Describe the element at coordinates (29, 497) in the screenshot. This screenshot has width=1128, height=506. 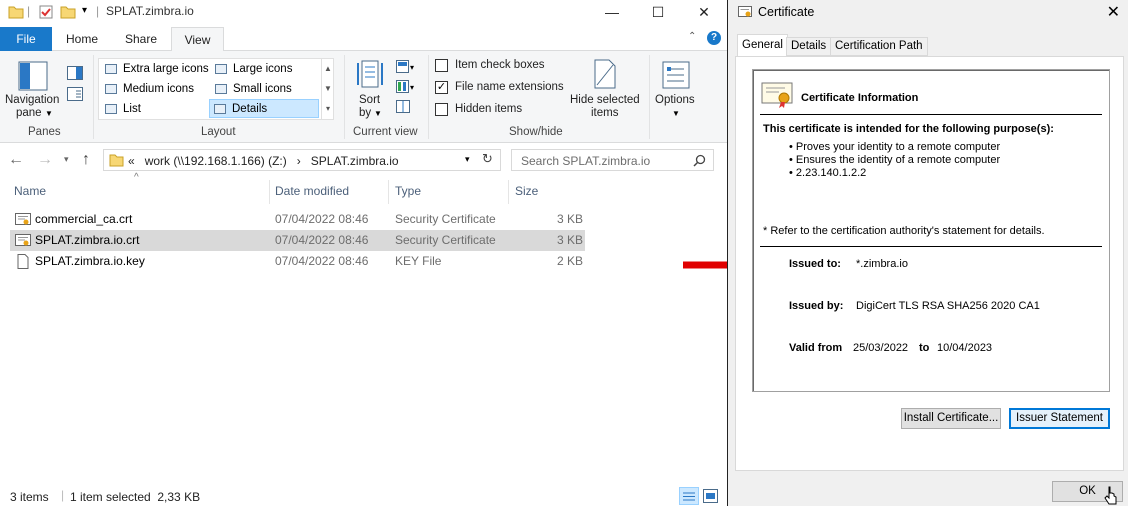
I see `item-count: 3 items` at that location.